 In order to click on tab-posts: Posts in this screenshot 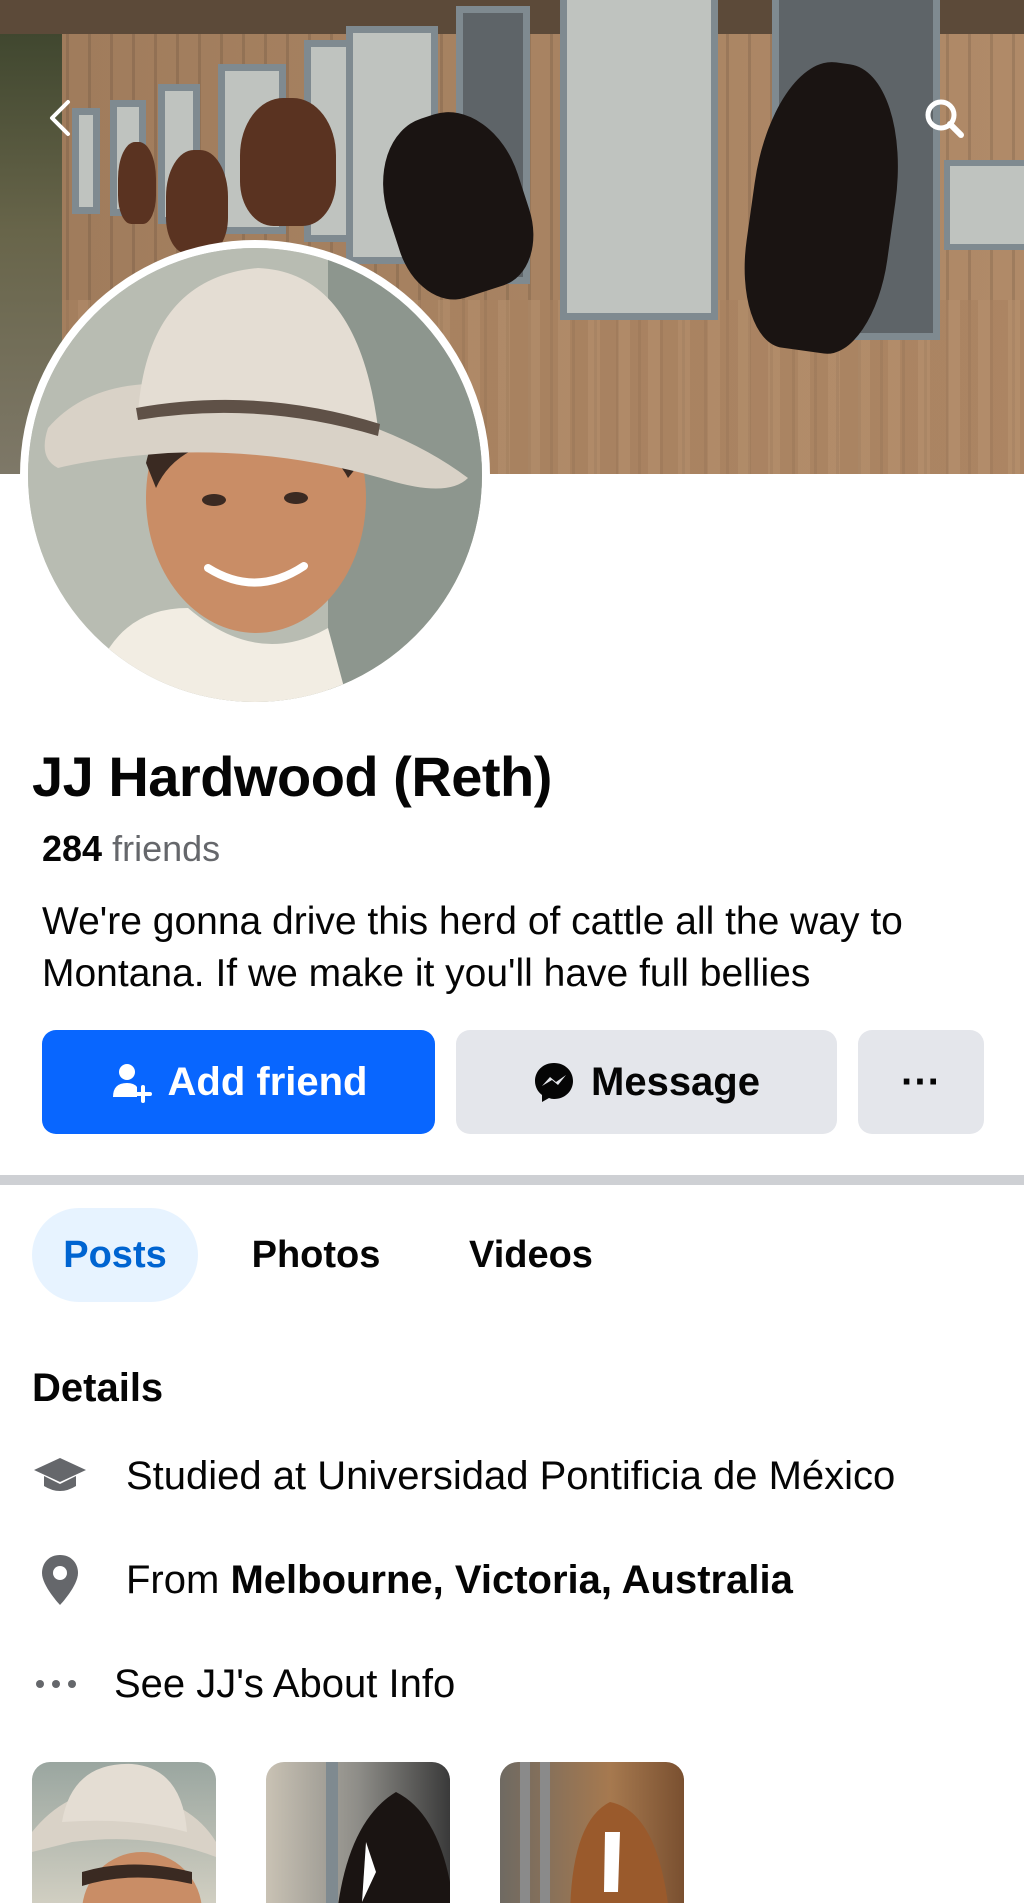, I will do `click(115, 1255)`.